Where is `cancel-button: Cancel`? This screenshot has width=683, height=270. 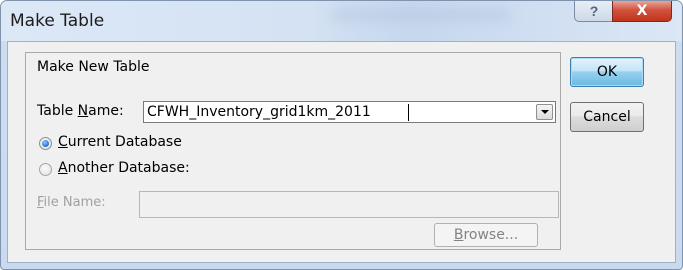 cancel-button: Cancel is located at coordinates (607, 117).